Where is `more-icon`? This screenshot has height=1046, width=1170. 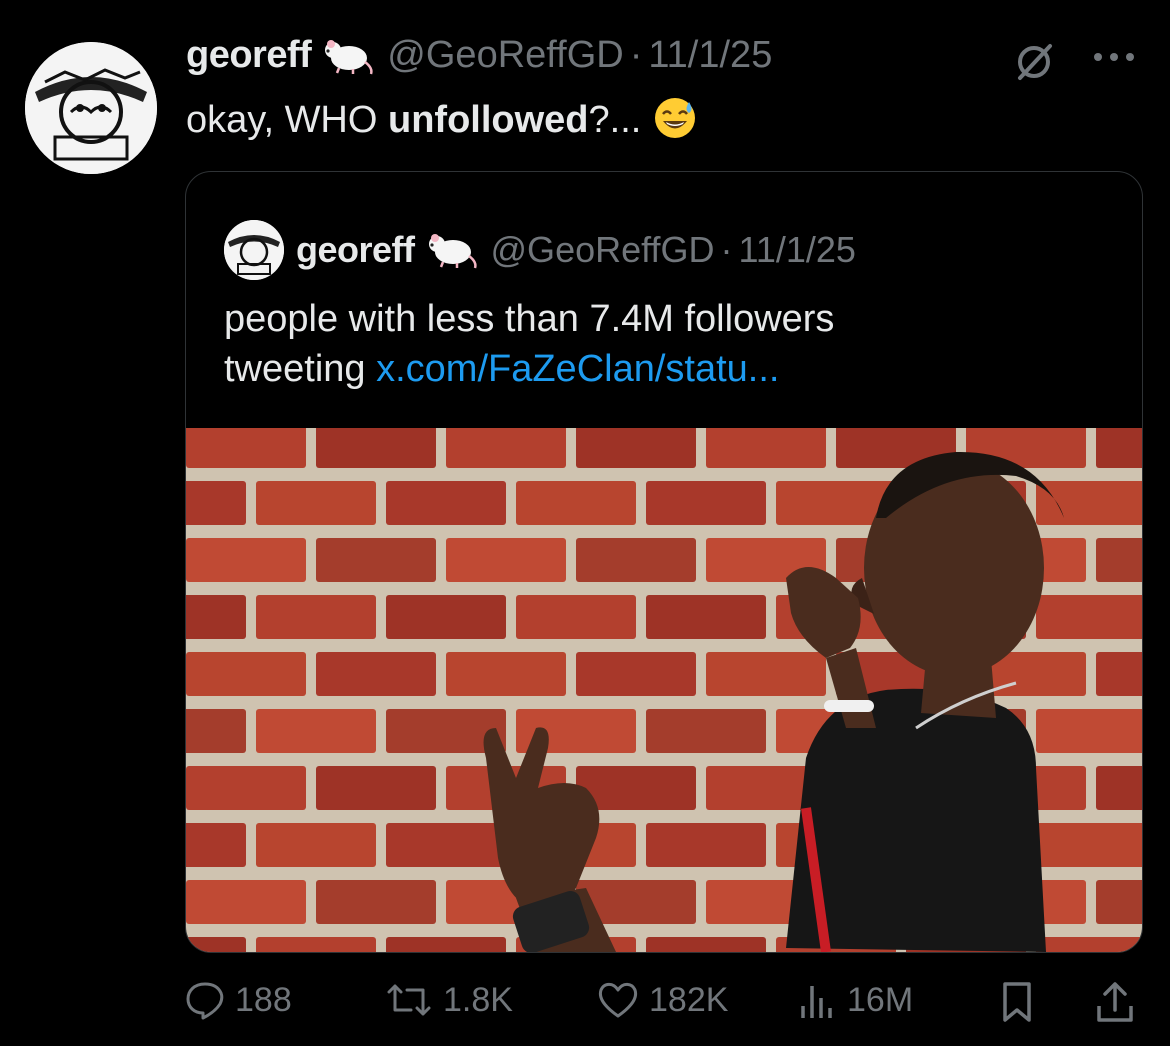
more-icon is located at coordinates (1114, 57).